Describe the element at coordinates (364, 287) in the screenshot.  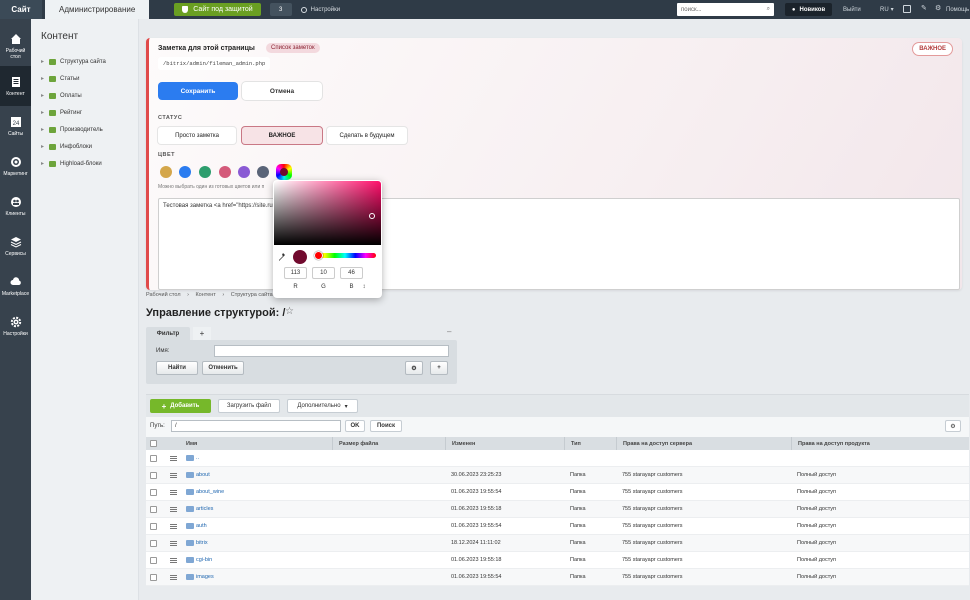
I see `format-toggle-icon: ↕` at that location.